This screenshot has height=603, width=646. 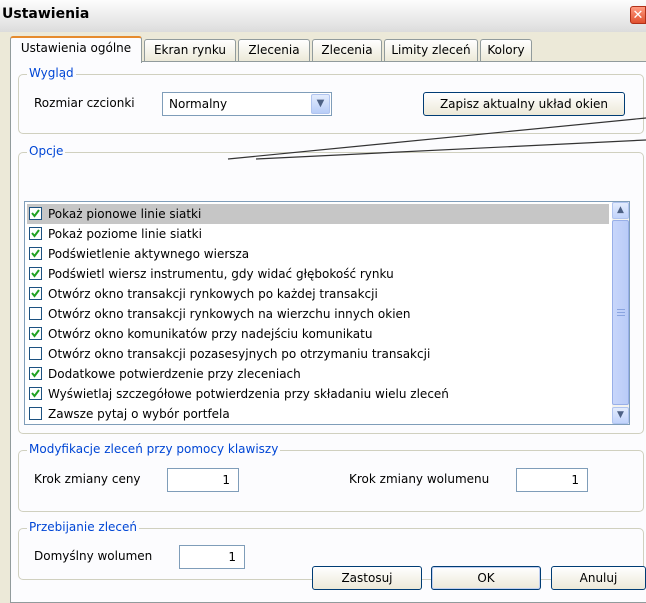 I want to click on apply-button: Zastosuj, so click(x=367, y=578).